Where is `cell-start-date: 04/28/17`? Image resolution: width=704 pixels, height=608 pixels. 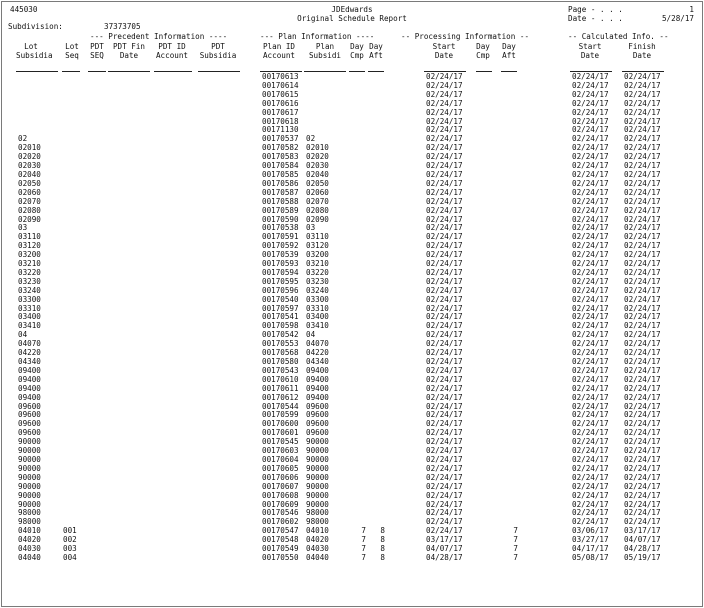
cell-start-date: 04/28/17 is located at coordinates (444, 557).